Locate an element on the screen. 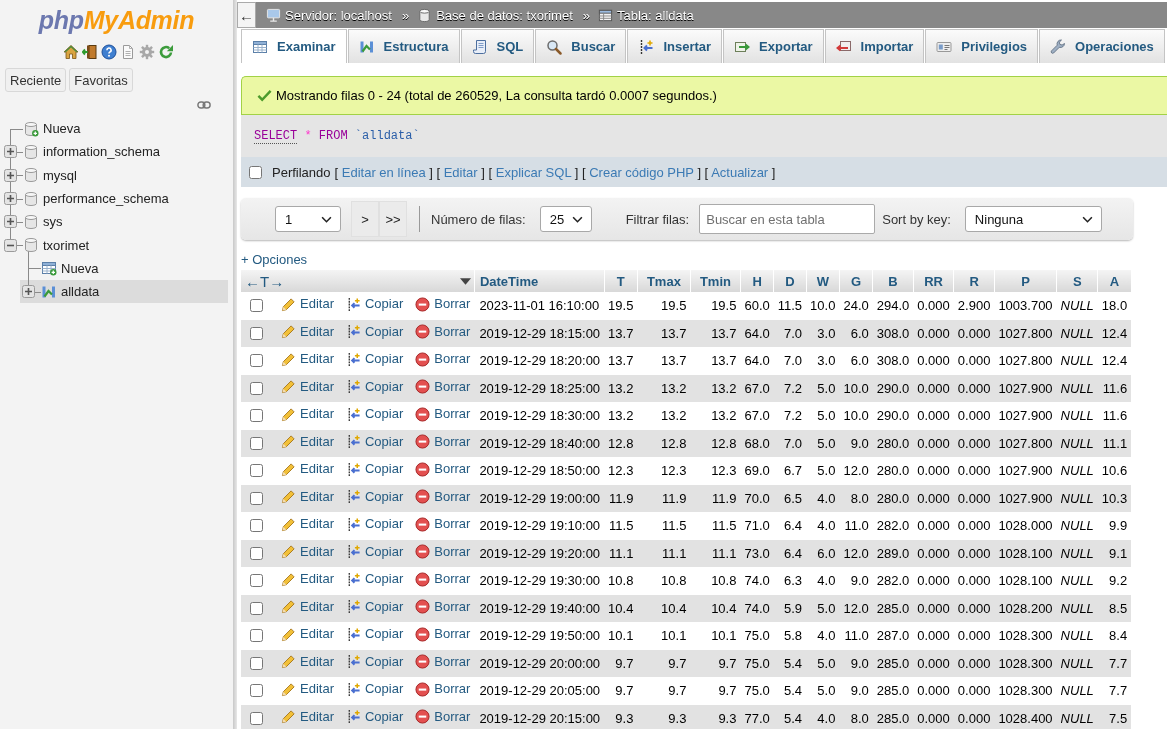  sort-select: Ninguna is located at coordinates (1033, 219).